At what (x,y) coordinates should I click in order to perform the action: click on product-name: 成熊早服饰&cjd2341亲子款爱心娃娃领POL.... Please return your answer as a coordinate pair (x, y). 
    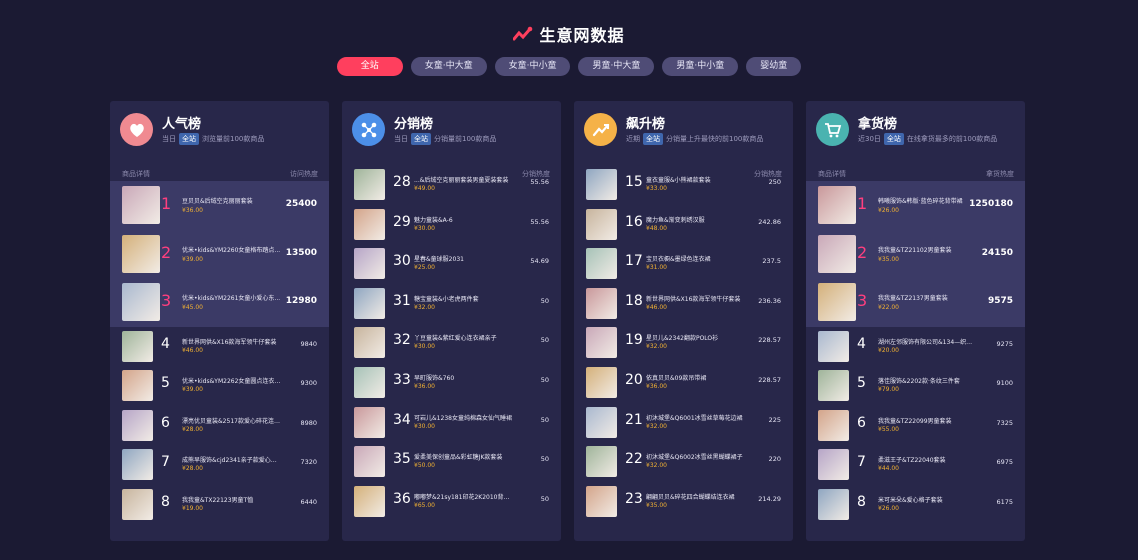
    Looking at the image, I should click on (232, 459).